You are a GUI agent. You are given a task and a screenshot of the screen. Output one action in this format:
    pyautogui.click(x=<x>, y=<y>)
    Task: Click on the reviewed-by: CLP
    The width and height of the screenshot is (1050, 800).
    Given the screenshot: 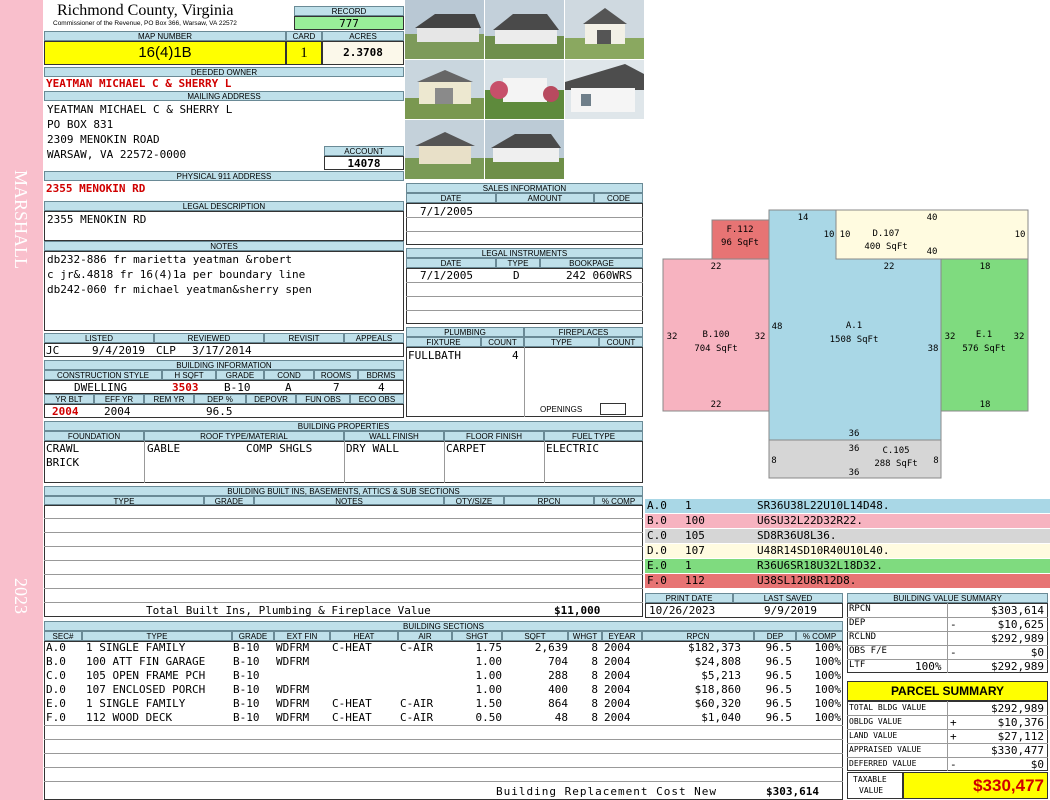 What is the action you would take?
    pyautogui.click(x=166, y=350)
    